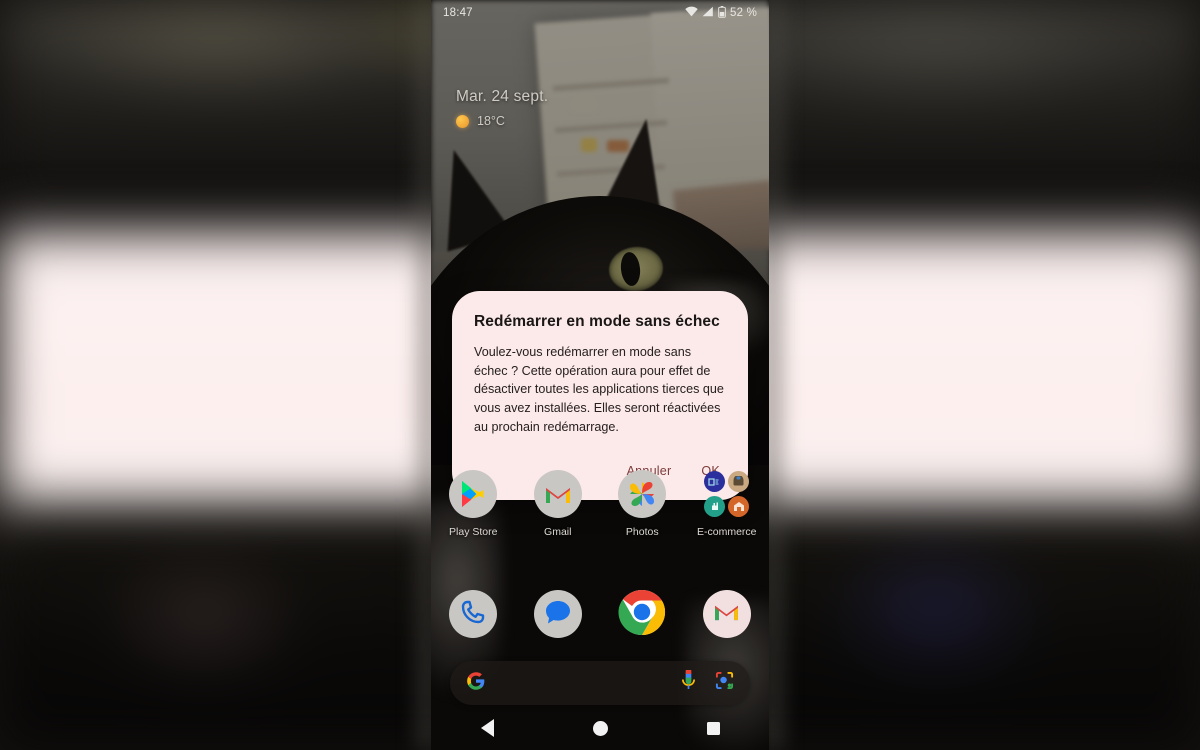 The width and height of the screenshot is (1200, 750). I want to click on navigation-bar, so click(600, 728).